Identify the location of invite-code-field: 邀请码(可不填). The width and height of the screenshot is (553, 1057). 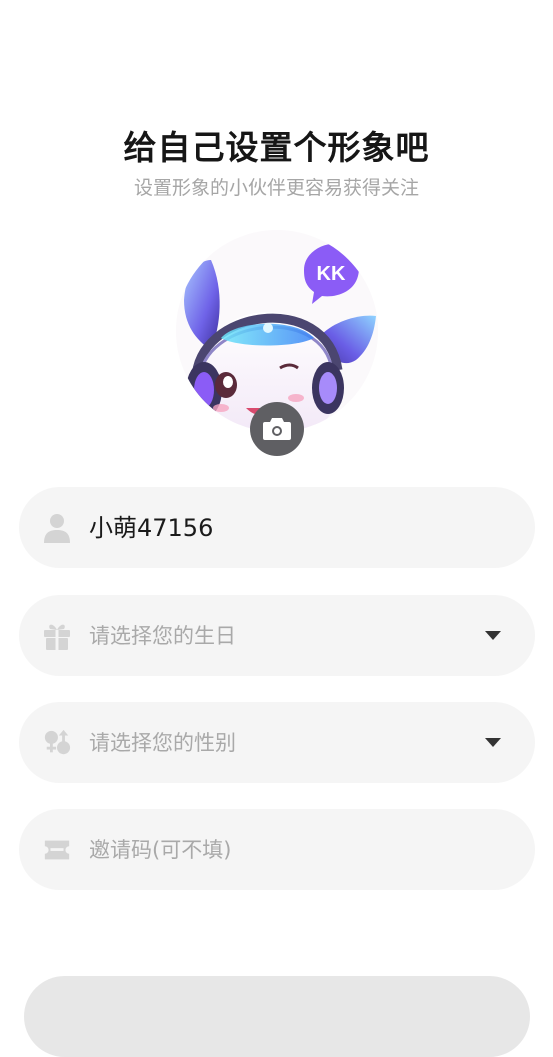
(277, 849).